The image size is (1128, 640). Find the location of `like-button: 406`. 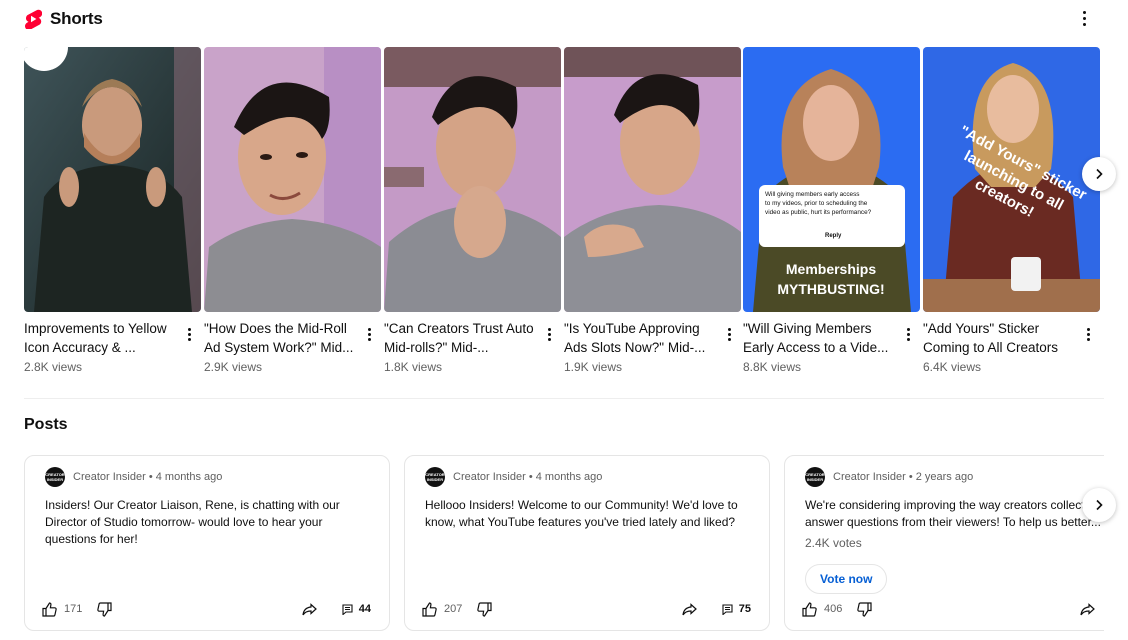

like-button: 406 is located at coordinates (821, 609).